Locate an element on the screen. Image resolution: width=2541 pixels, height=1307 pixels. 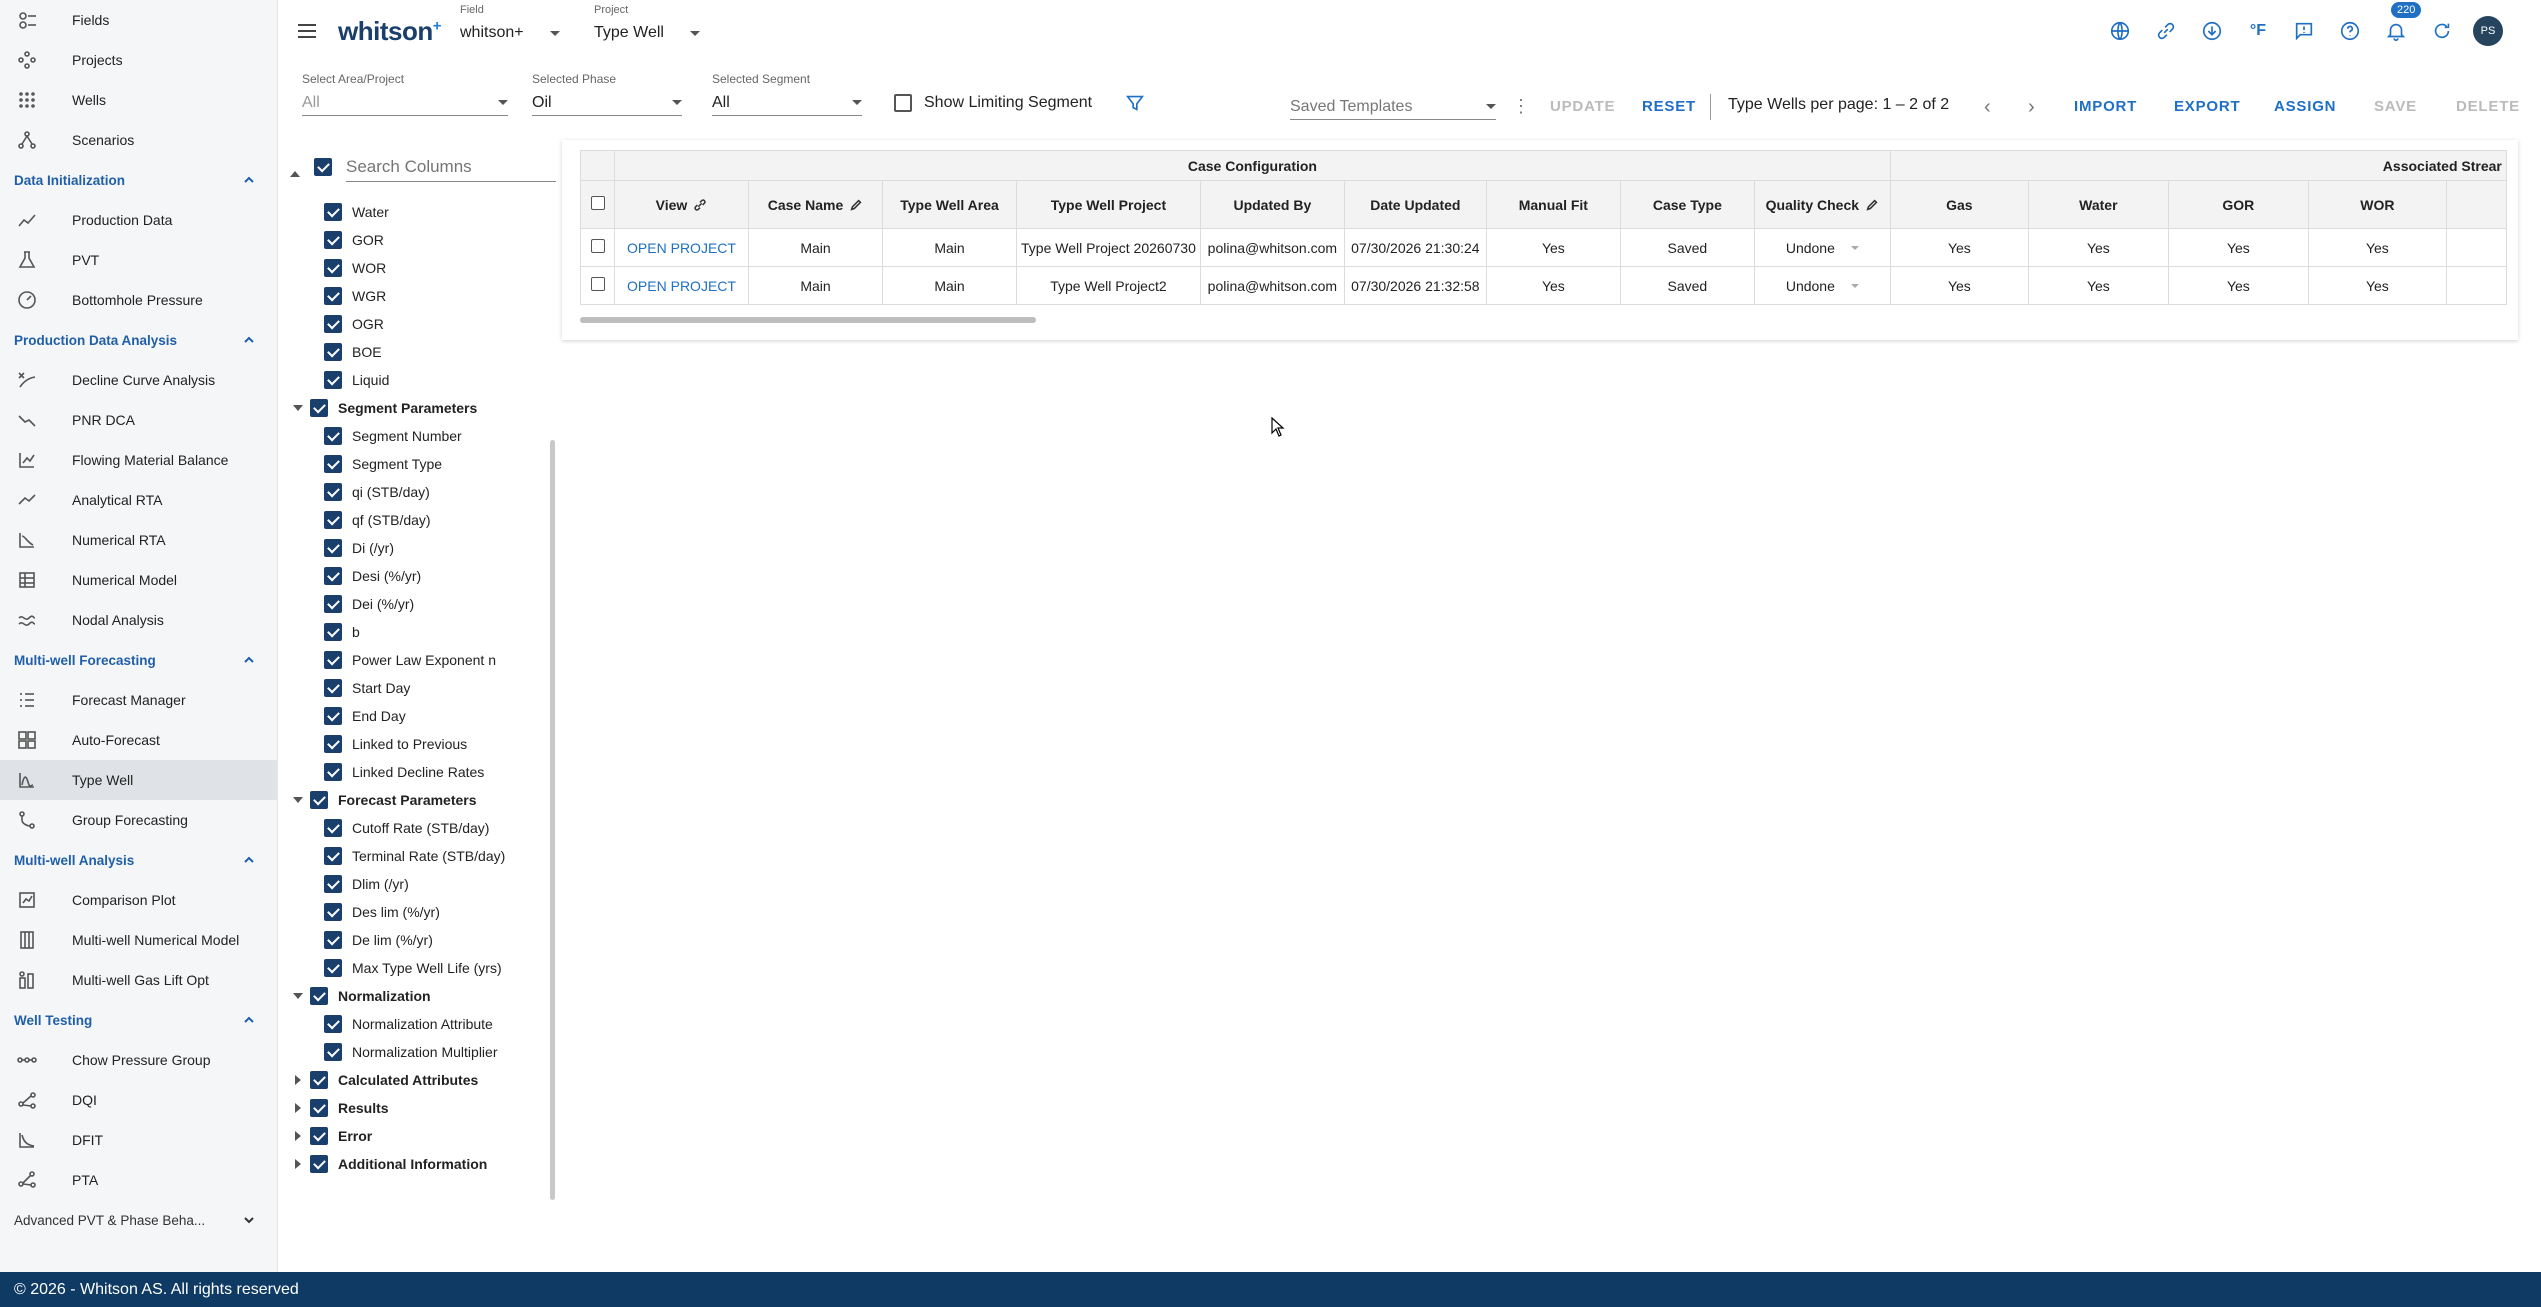
show-limiting-segment-checkbox: Show Limiting Segment is located at coordinates (993, 103).